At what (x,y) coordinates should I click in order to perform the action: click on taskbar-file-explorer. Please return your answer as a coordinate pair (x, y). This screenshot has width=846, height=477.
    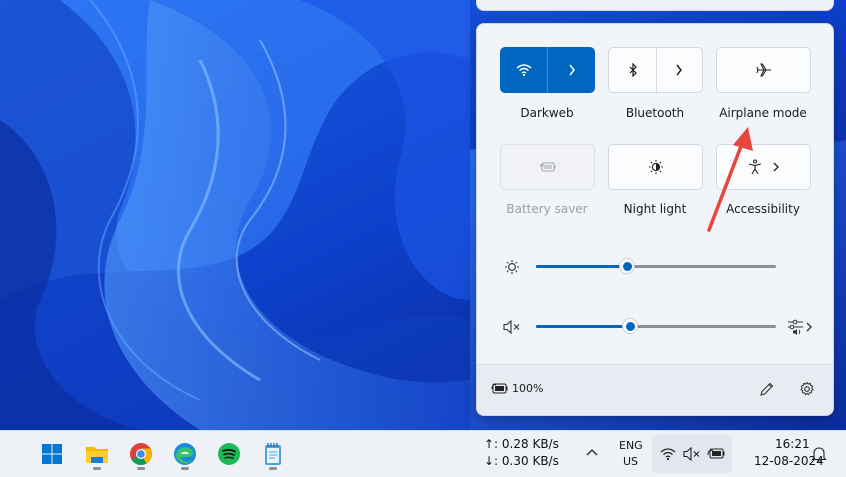
    Looking at the image, I should click on (97, 454).